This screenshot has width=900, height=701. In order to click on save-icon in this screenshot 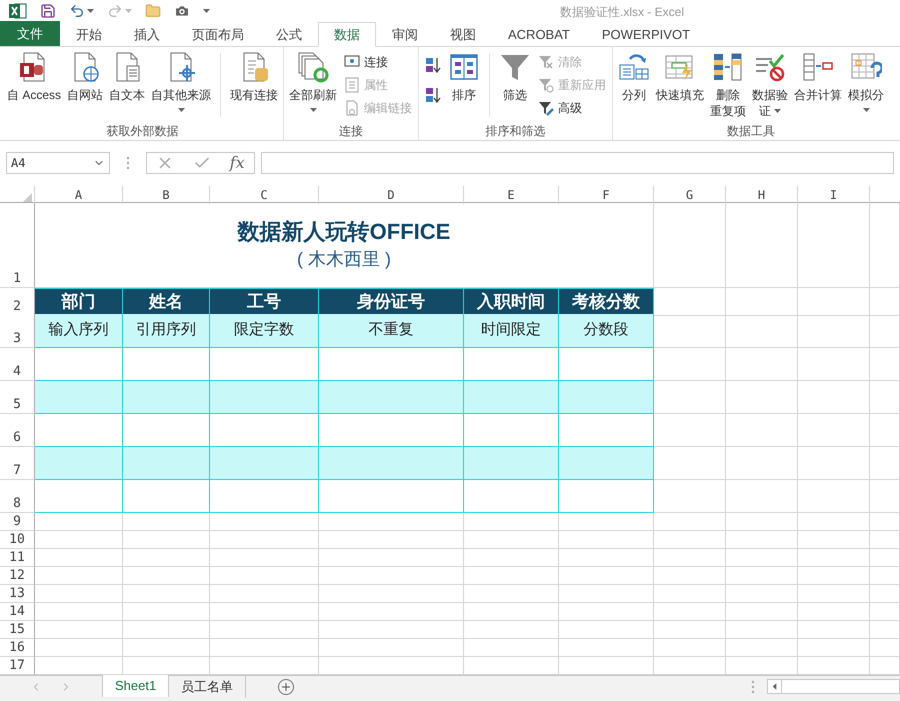, I will do `click(48, 11)`.